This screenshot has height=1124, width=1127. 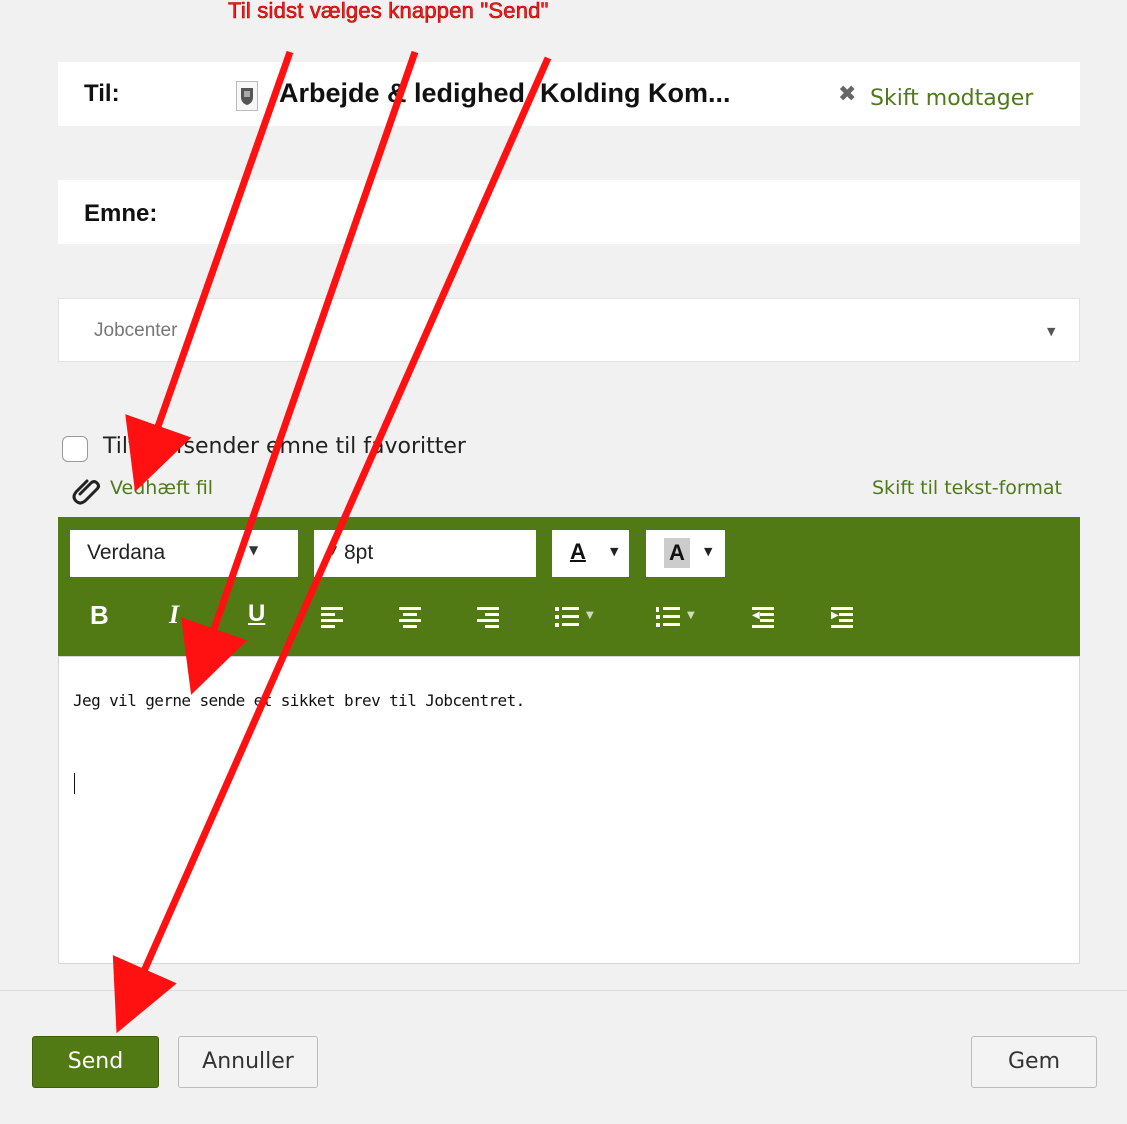 What do you see at coordinates (388, 11) in the screenshot?
I see `annotation-caption: Til sidst vælges knappen "Send"` at bounding box center [388, 11].